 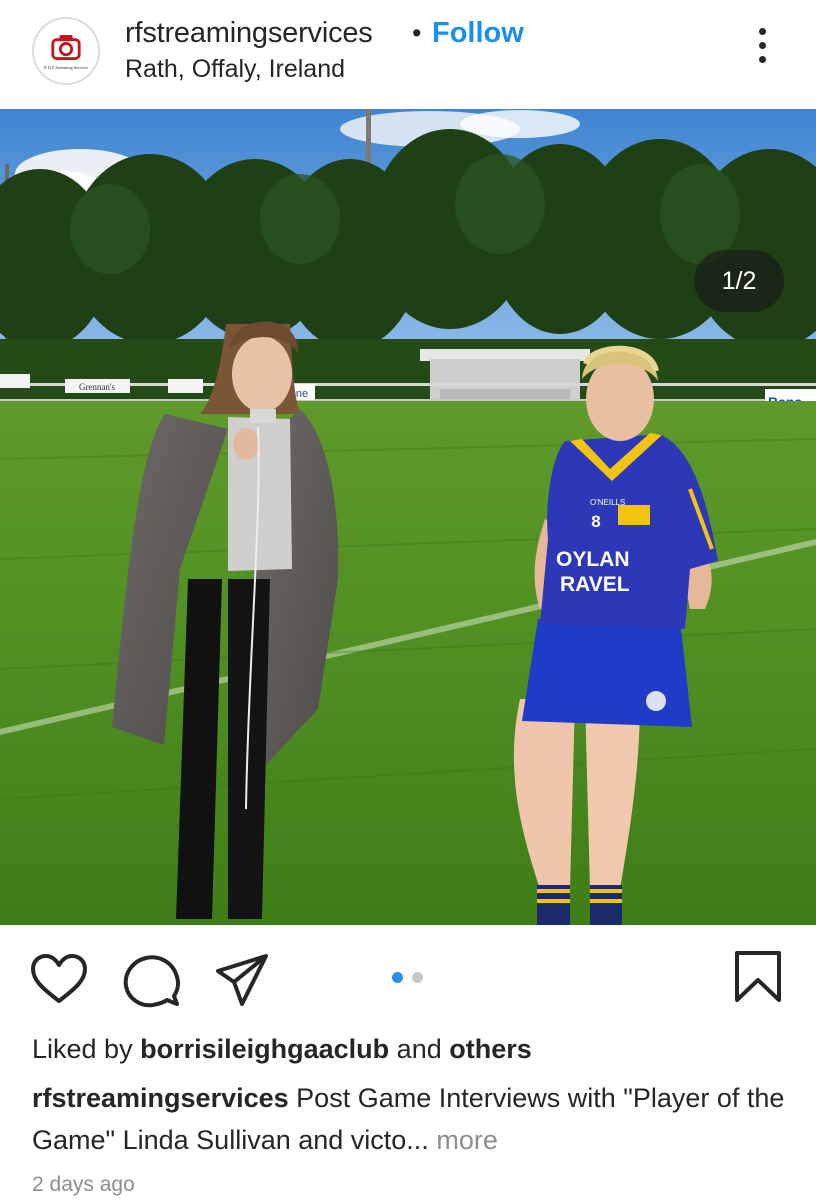 What do you see at coordinates (739, 281) in the screenshot?
I see `media-counter: 1/2` at bounding box center [739, 281].